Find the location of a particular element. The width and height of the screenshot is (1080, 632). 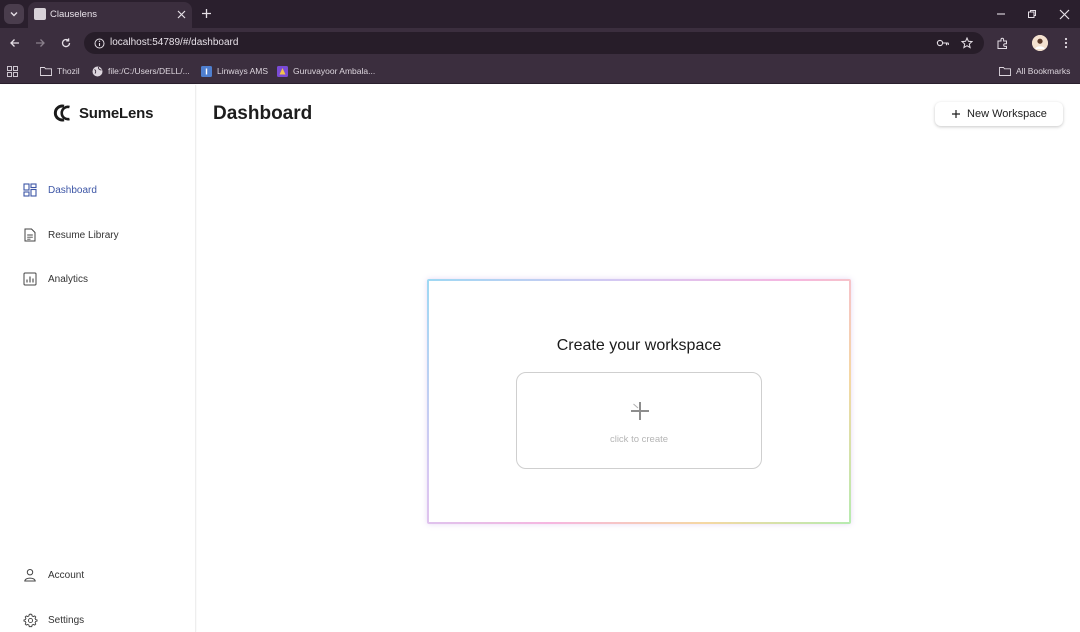

analytics-icon is located at coordinates (30, 279).